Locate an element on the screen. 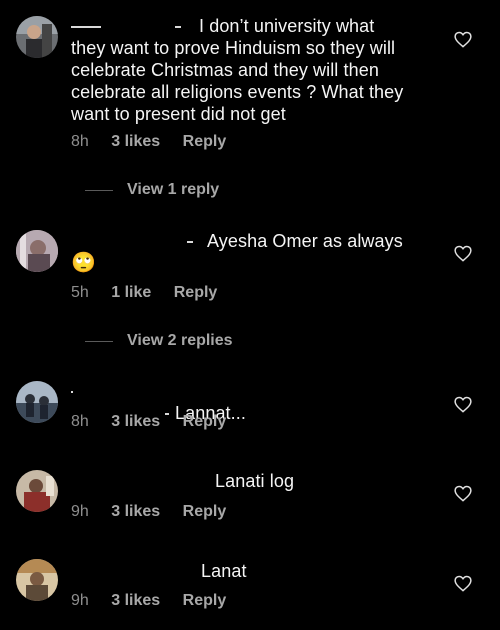 The width and height of the screenshot is (500, 630). comment-time: 5h is located at coordinates (80, 292).